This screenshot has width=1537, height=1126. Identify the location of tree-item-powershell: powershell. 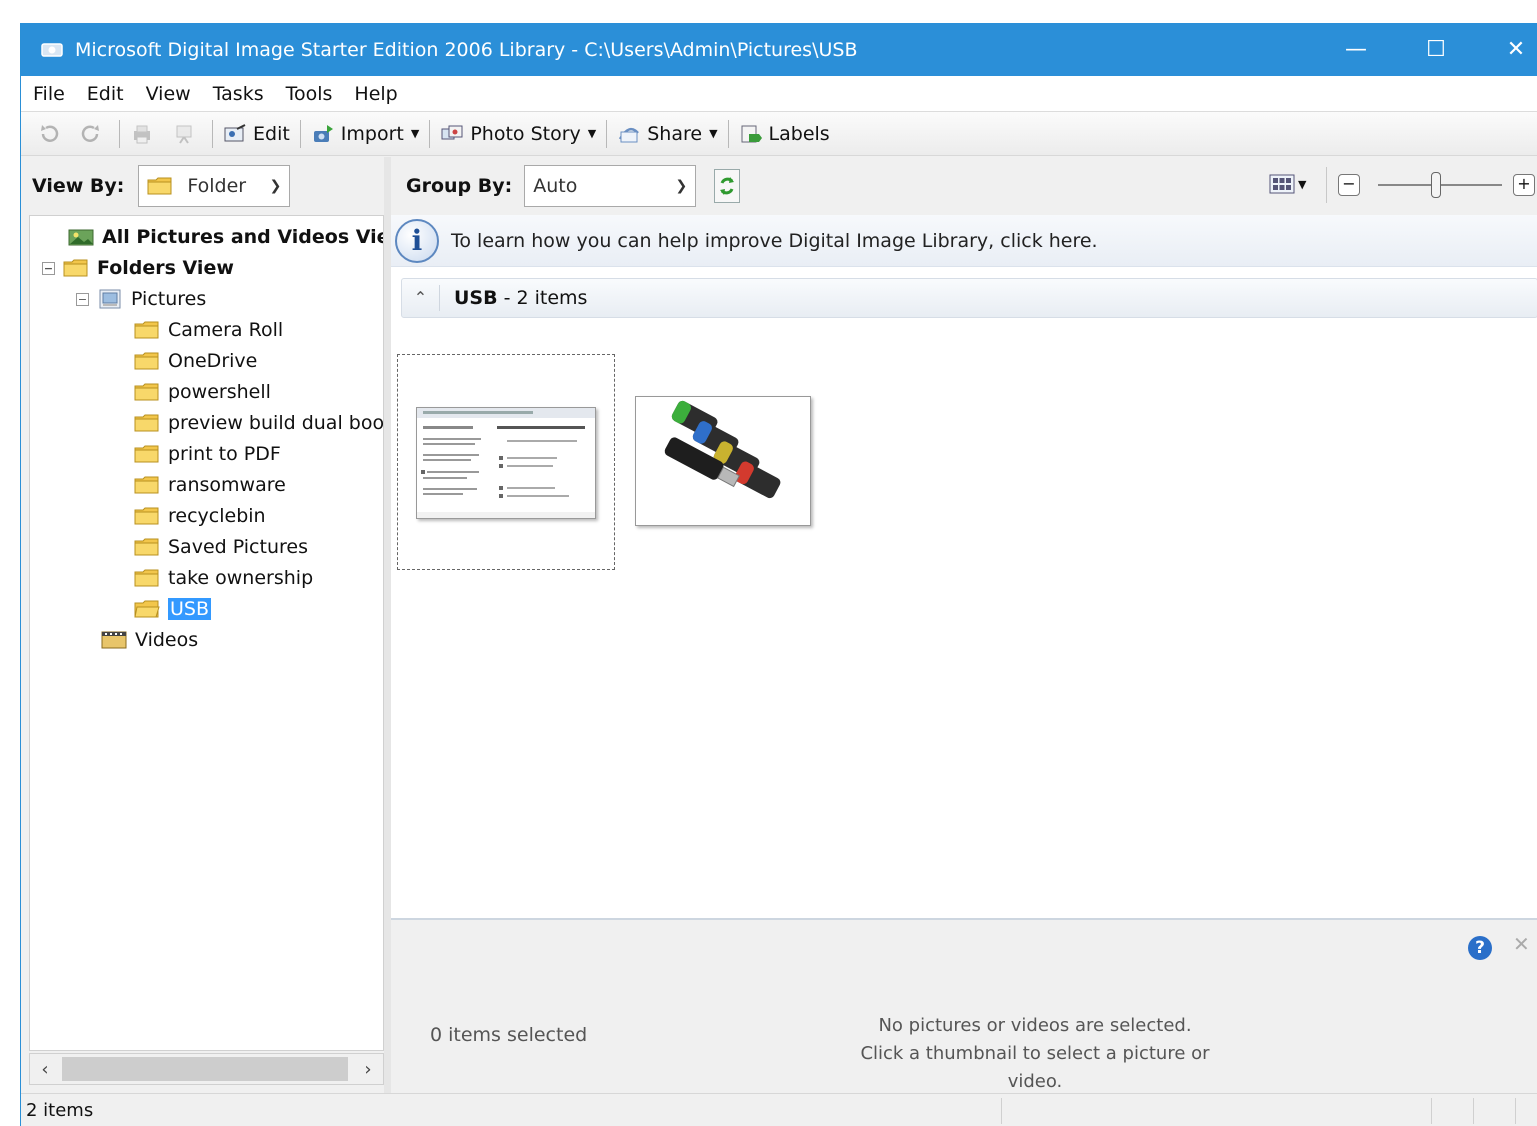
(202, 392).